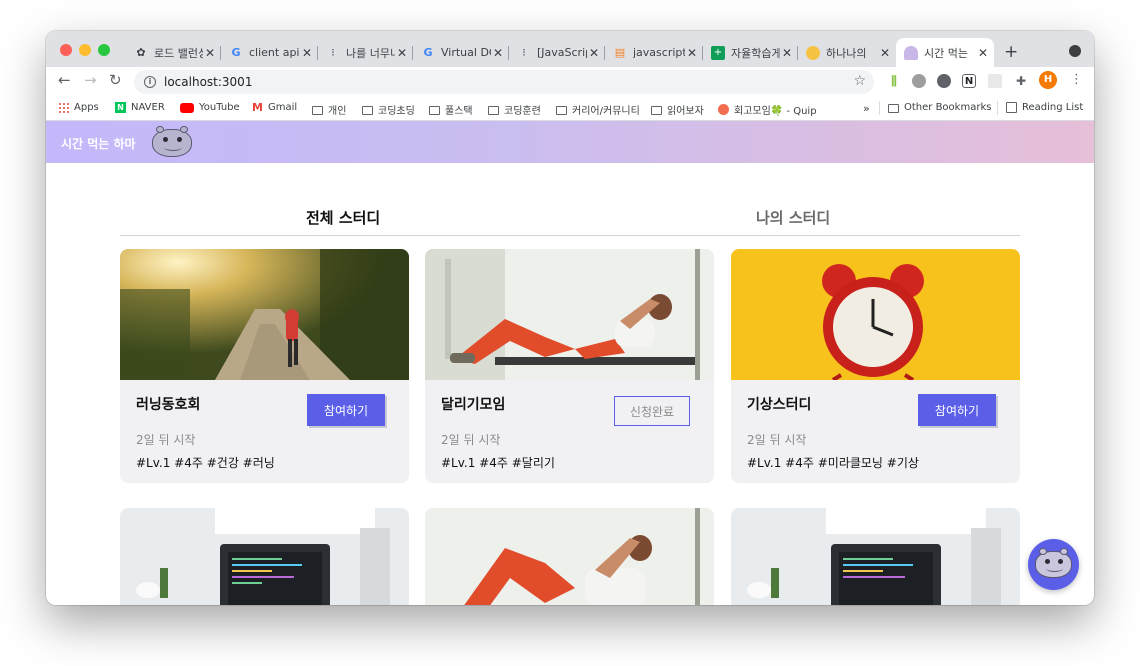  I want to click on bookmark-folder: 코딩훈련, so click(514, 109).